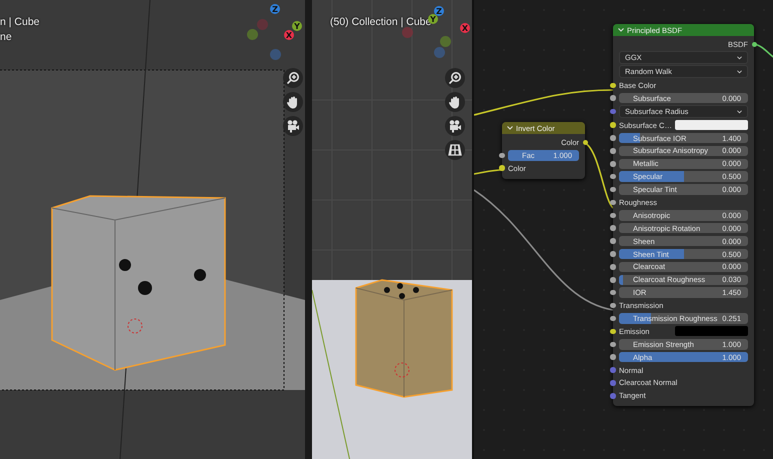 The width and height of the screenshot is (773, 459). Describe the element at coordinates (20, 22) in the screenshot. I see `viewport-info-text: n | Cube` at that location.